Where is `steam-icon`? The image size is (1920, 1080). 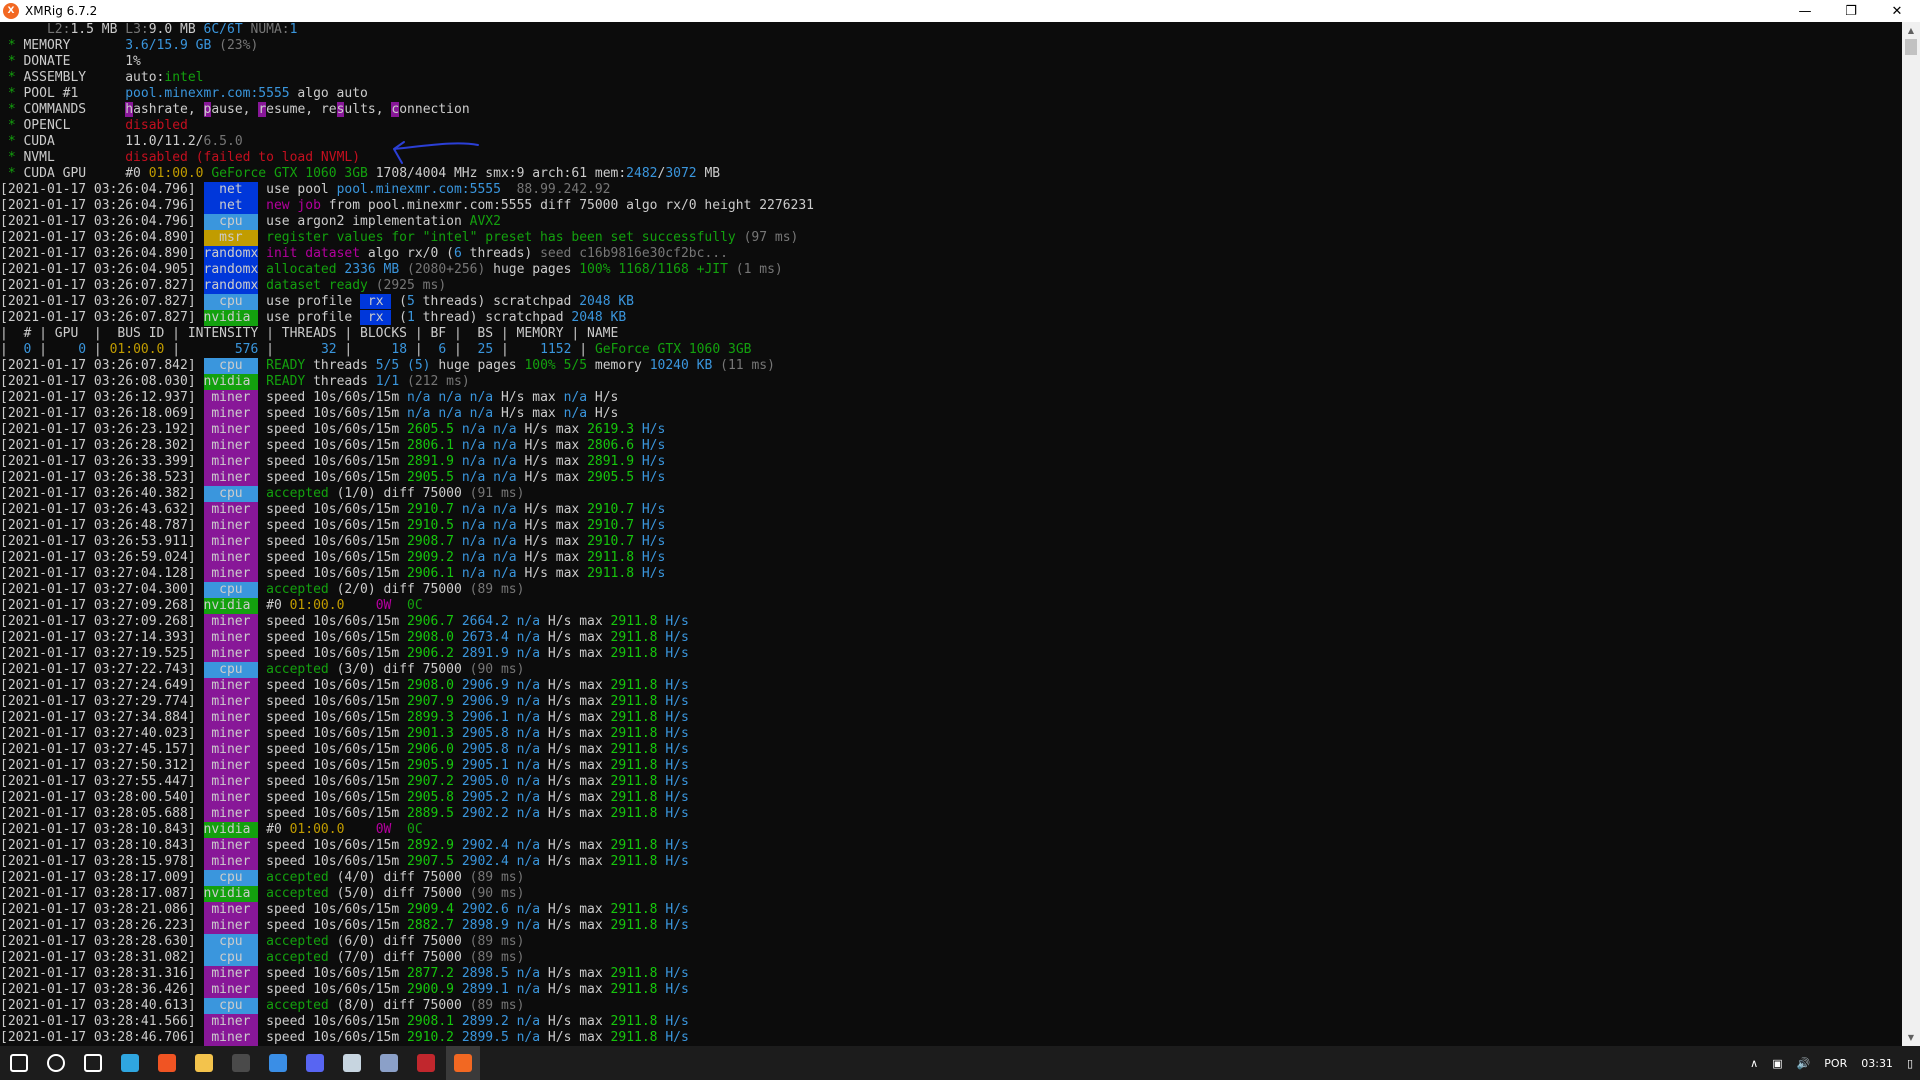
steam-icon is located at coordinates (352, 1063).